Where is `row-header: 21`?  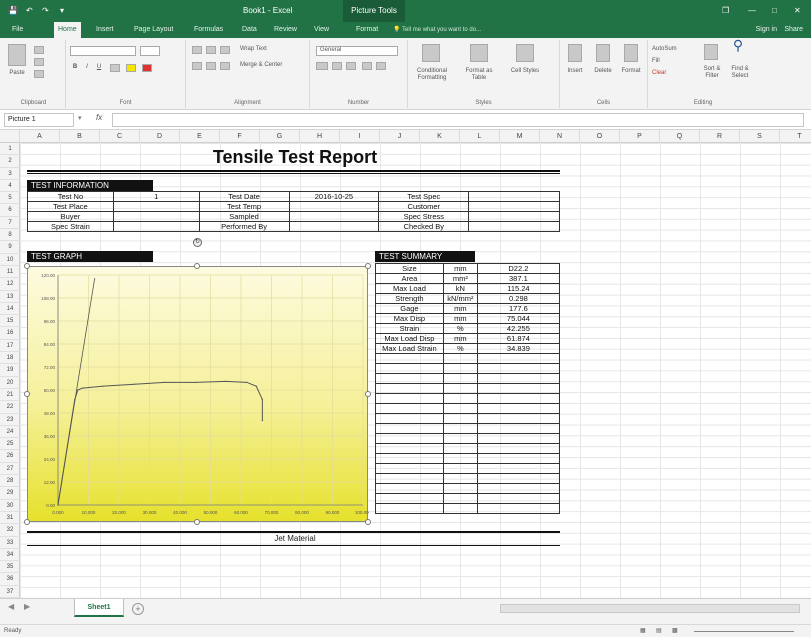 row-header: 21 is located at coordinates (10, 395).